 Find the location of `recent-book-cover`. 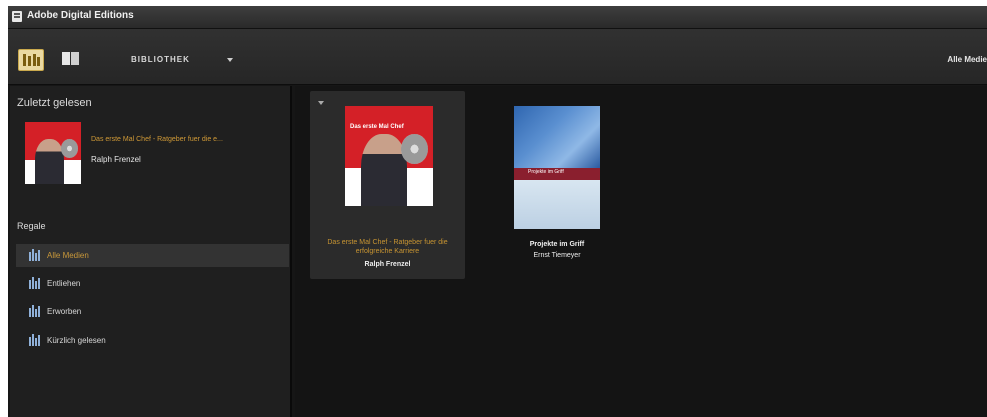

recent-book-cover is located at coordinates (53, 153).